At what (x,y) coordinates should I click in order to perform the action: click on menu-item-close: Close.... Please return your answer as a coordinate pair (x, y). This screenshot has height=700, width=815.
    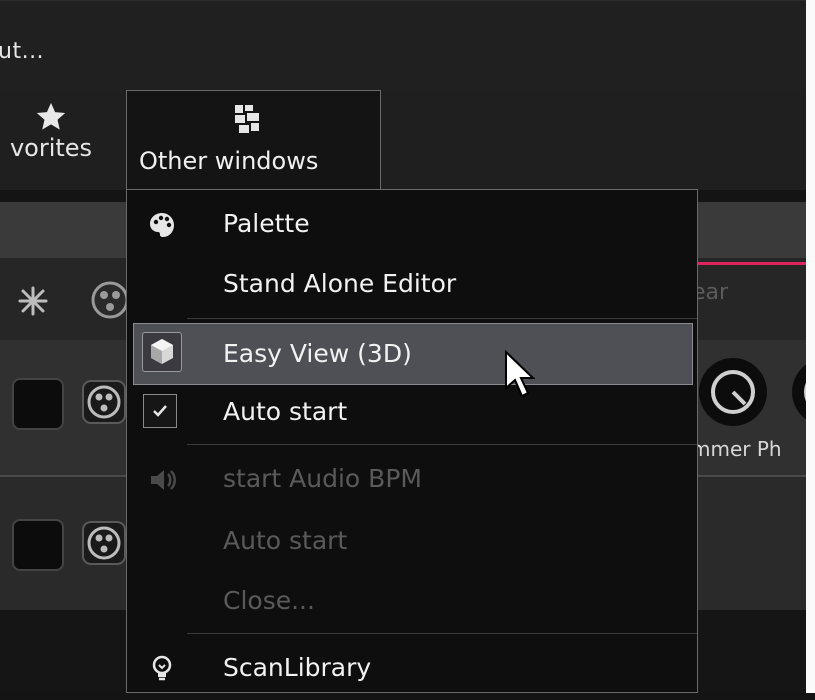
    Looking at the image, I should click on (412, 602).